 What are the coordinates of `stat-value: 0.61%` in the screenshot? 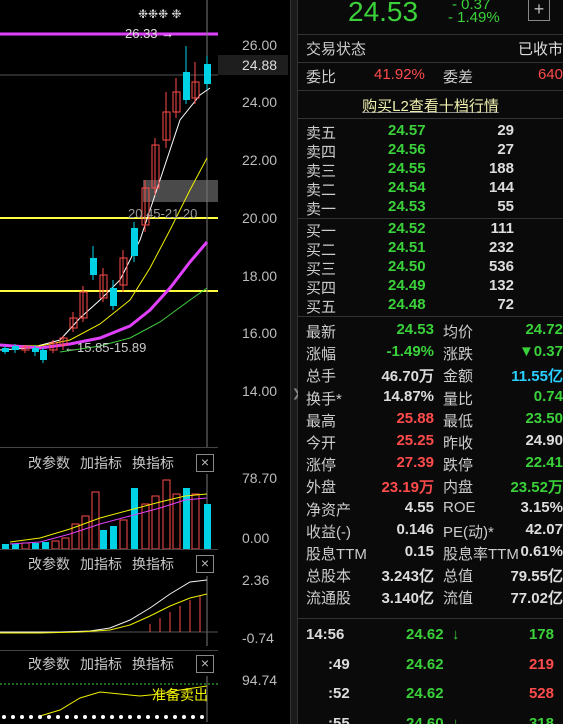 It's located at (541, 551).